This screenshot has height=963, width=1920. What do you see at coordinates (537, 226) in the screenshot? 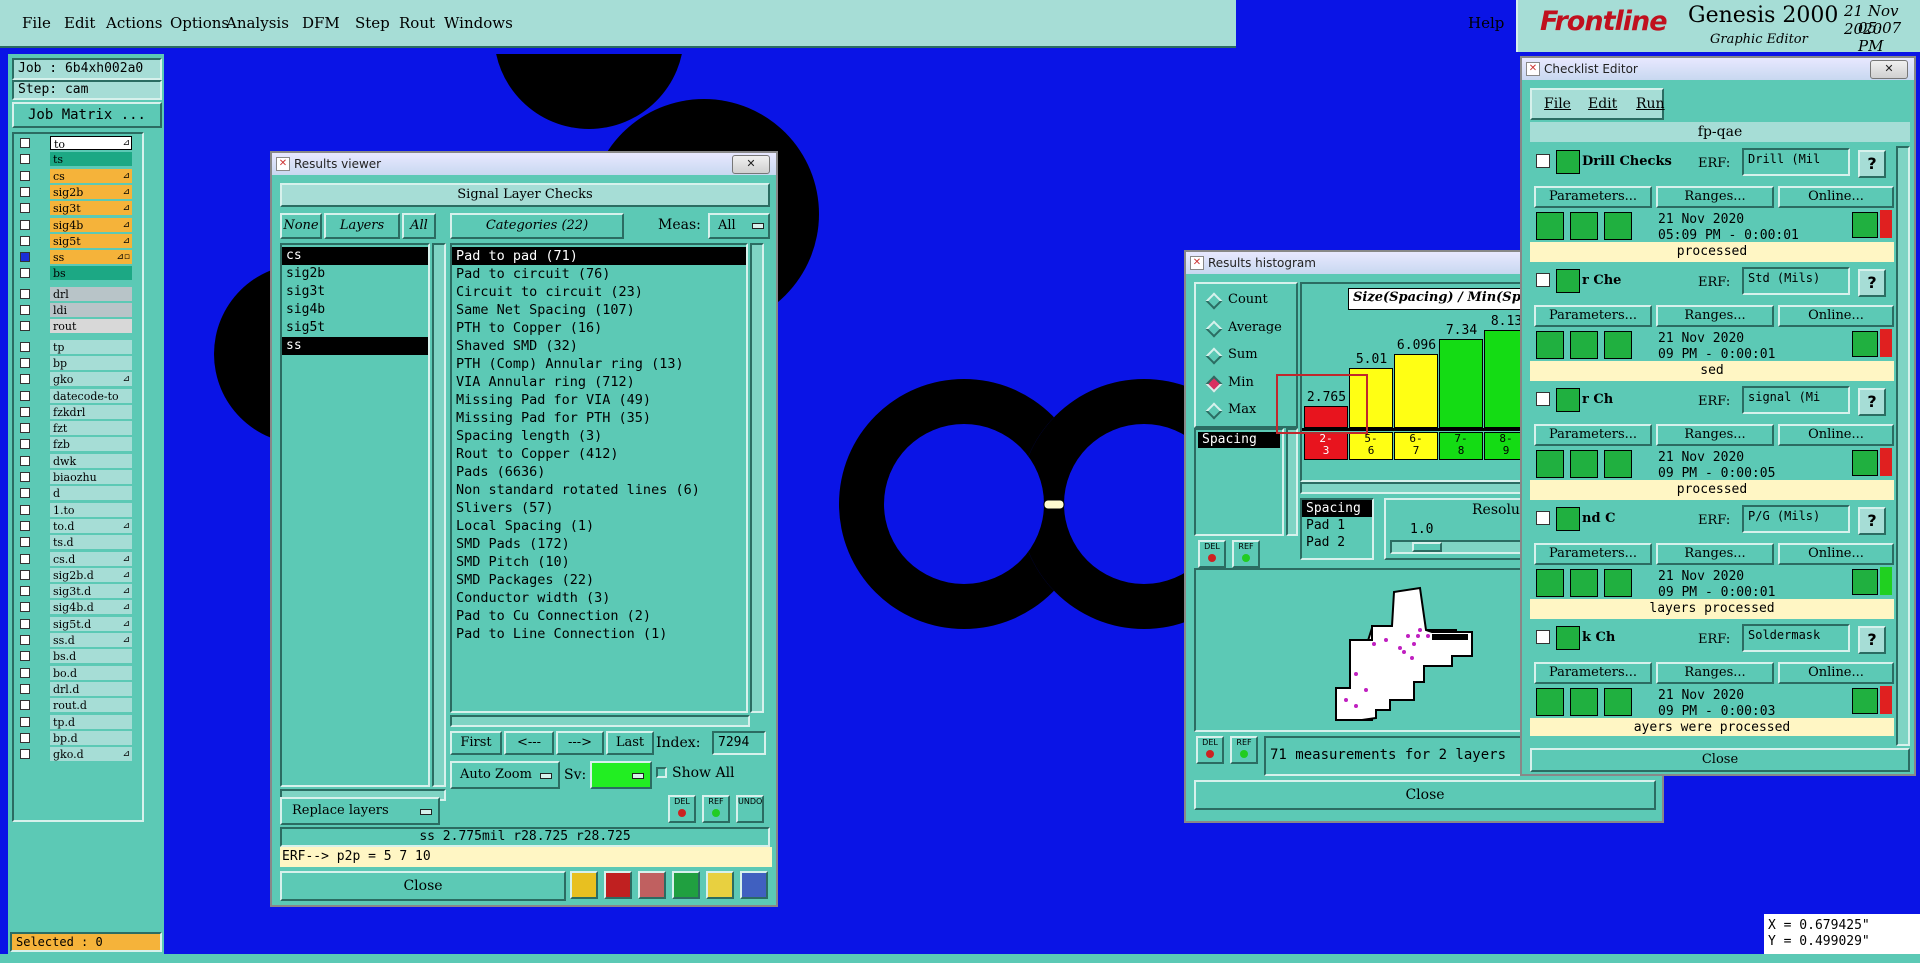
I see `categories-button: Categories (22)` at bounding box center [537, 226].